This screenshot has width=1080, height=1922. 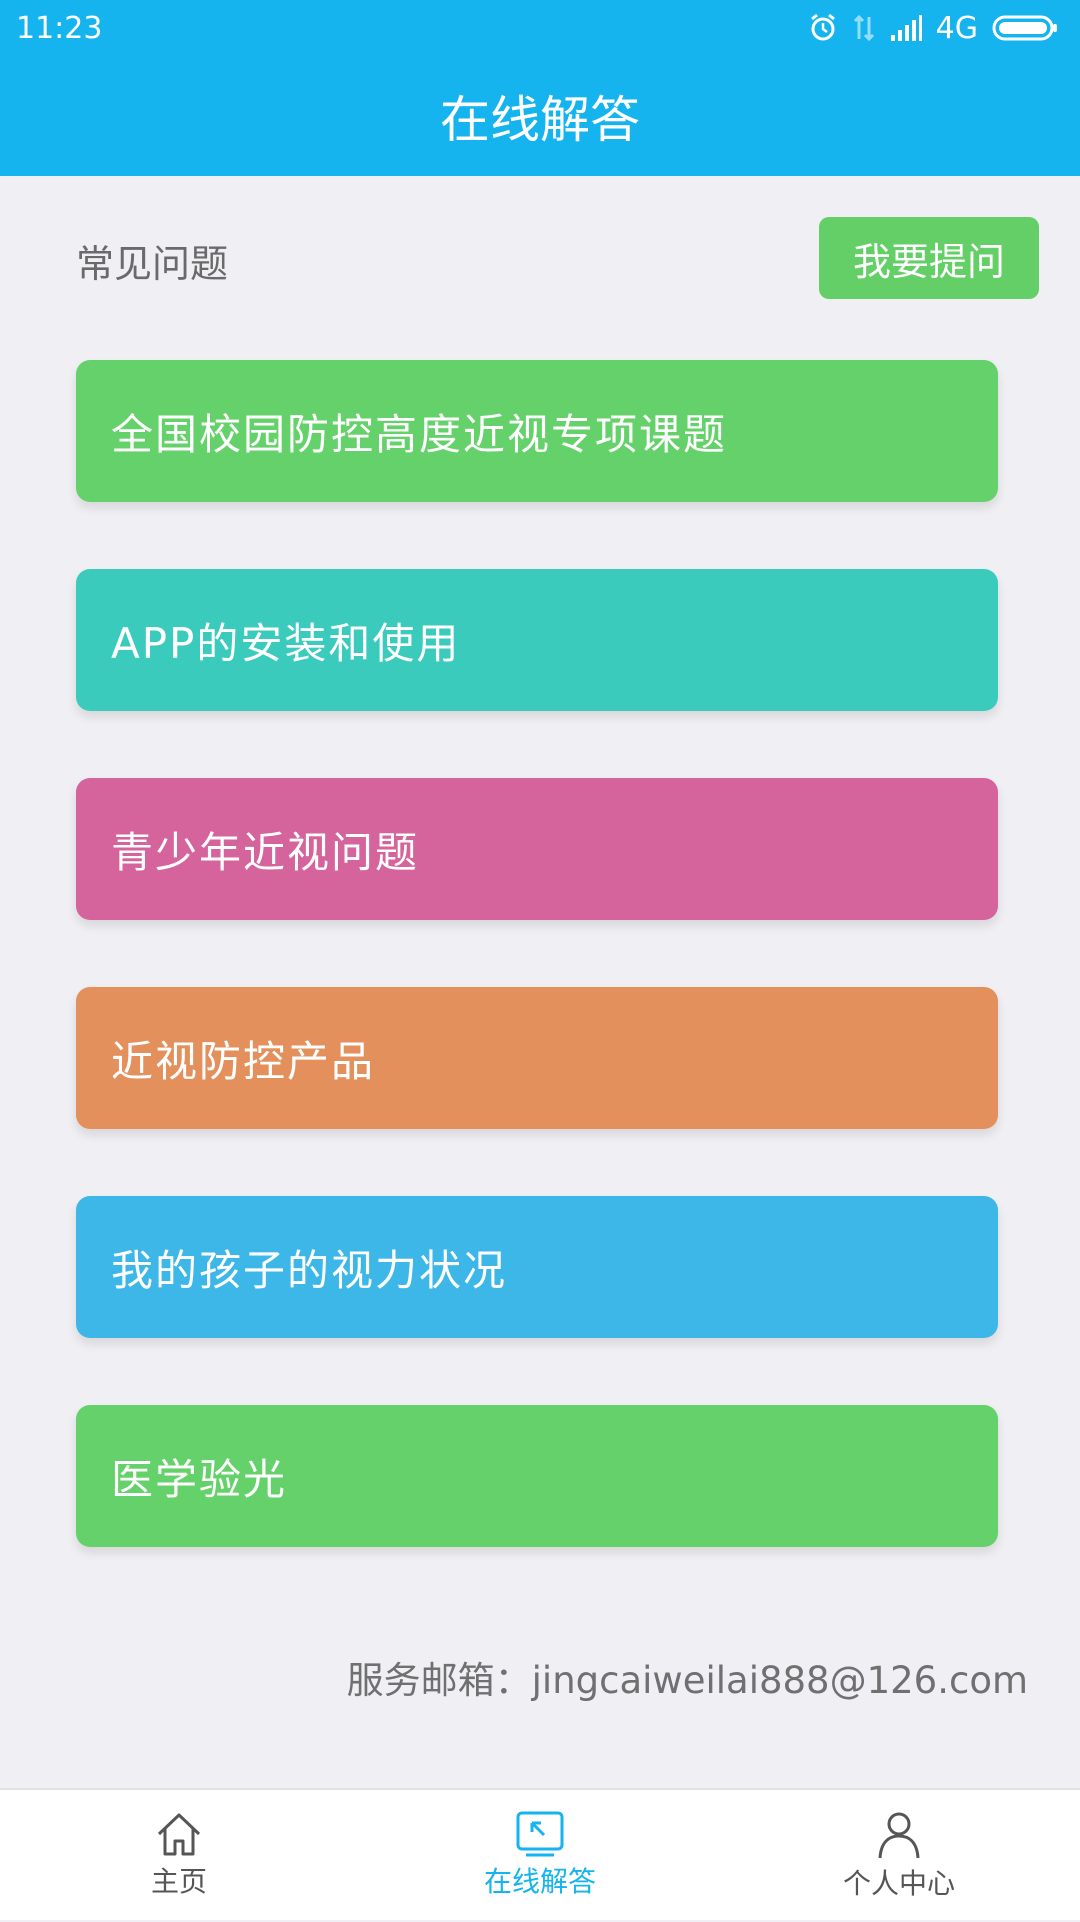 What do you see at coordinates (540, 256) in the screenshot?
I see `faq-section-header: 常见问题 我要提问` at bounding box center [540, 256].